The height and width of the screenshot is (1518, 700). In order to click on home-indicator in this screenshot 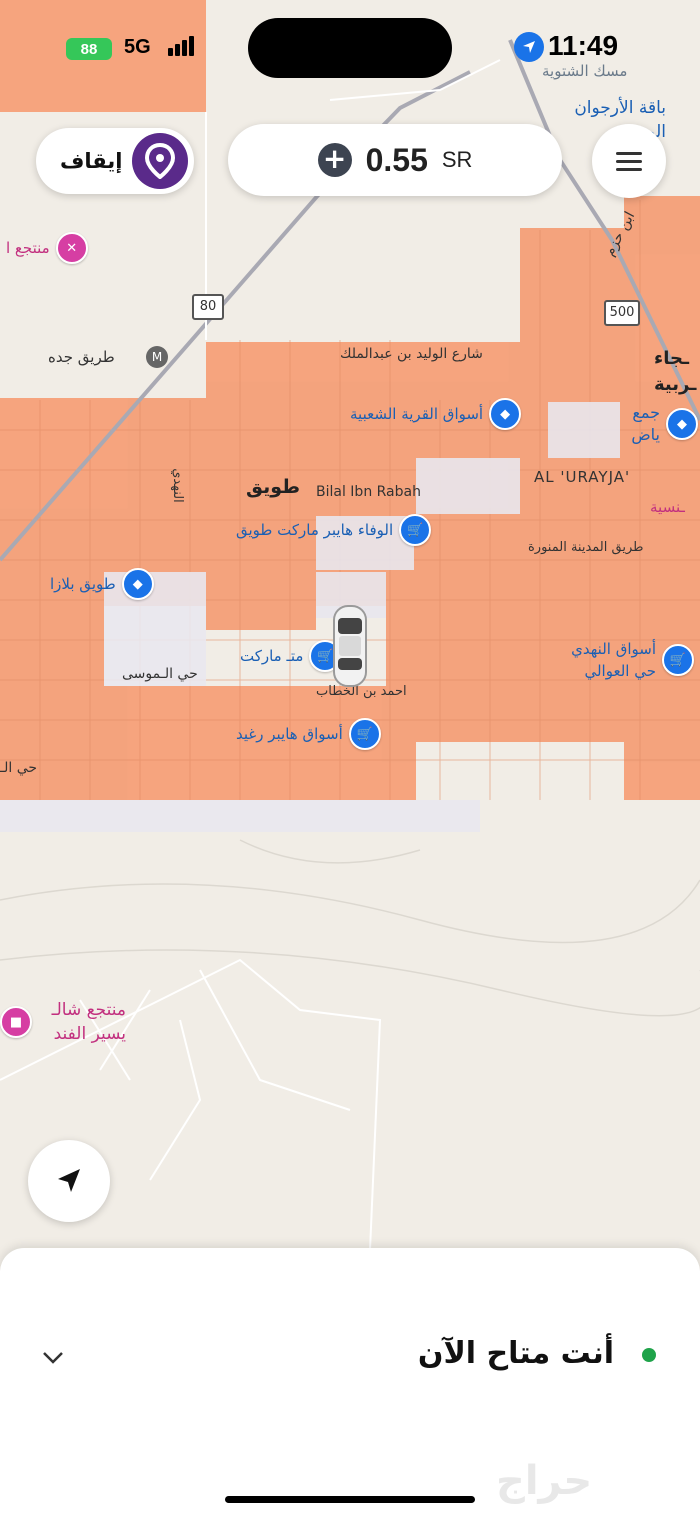, I will do `click(350, 1499)`.